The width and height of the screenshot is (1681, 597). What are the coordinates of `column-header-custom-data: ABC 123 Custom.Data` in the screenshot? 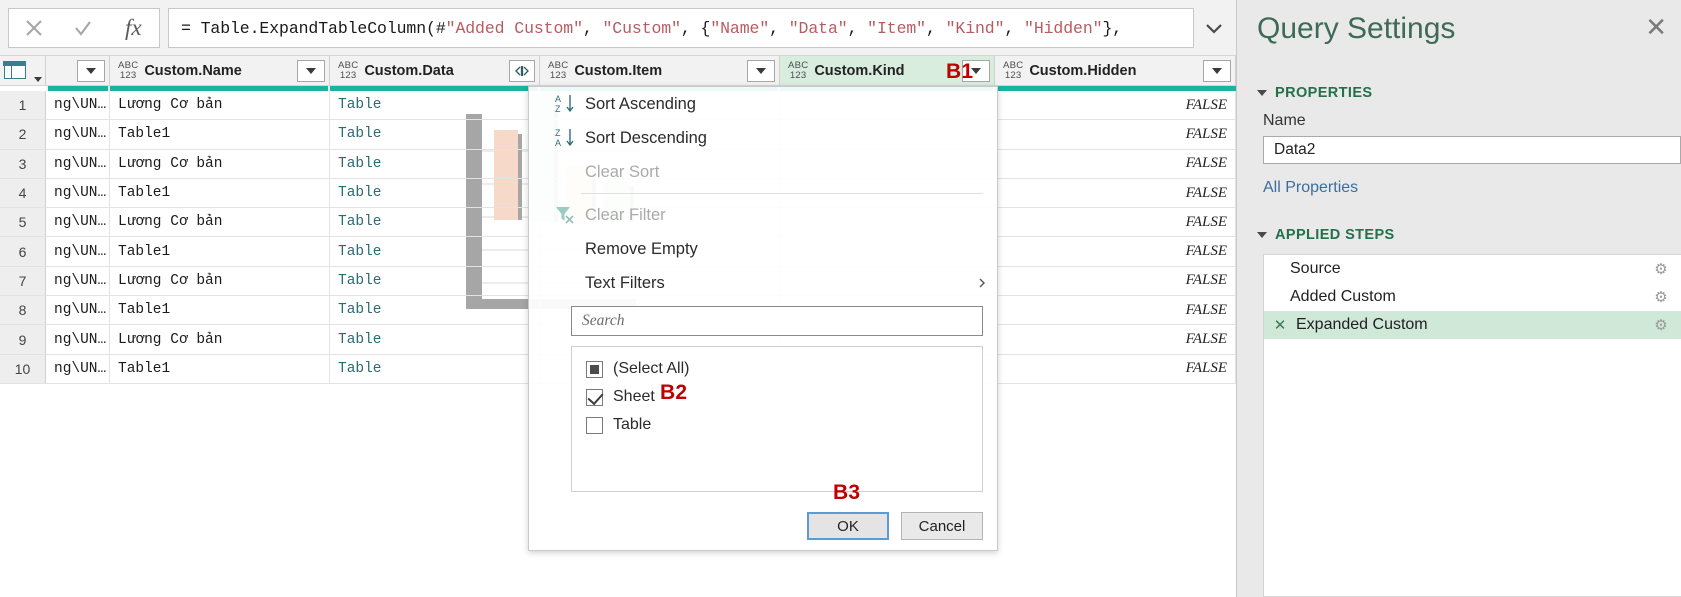 It's located at (435, 70).